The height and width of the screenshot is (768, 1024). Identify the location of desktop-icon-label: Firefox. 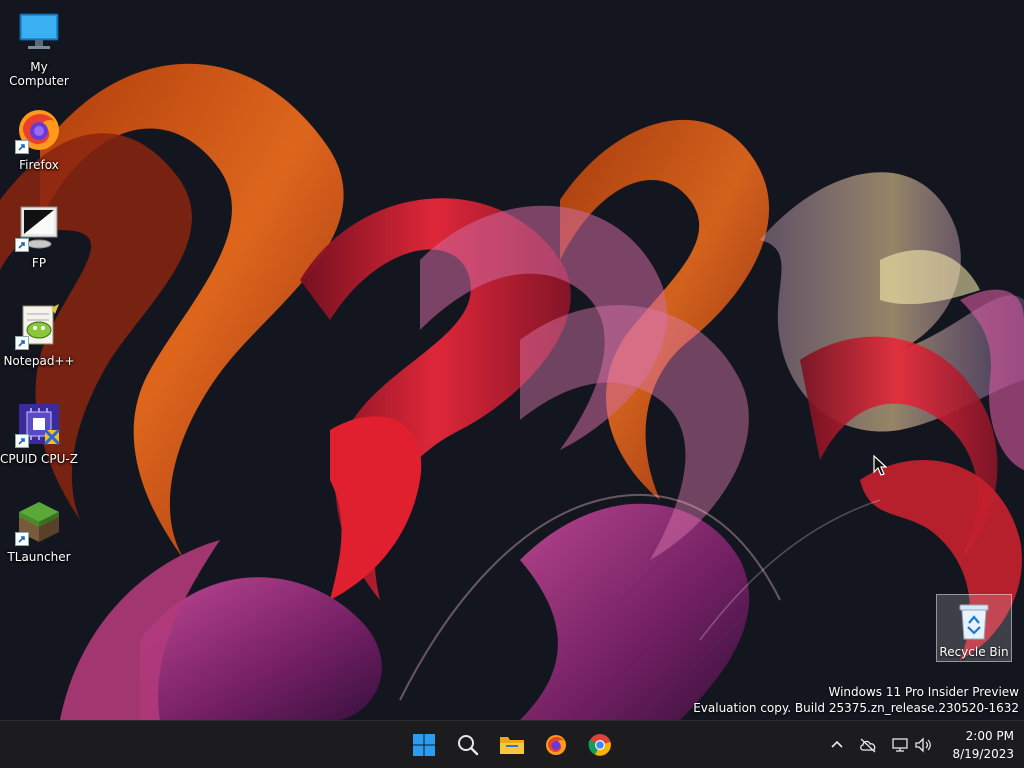
(39, 165).